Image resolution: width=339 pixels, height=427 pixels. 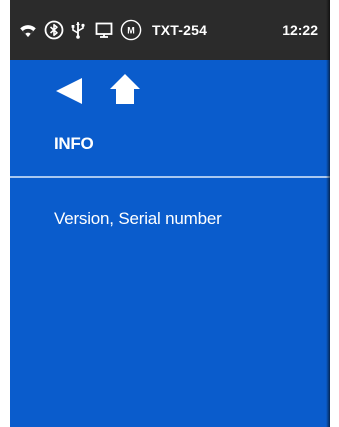 I want to click on home-button, so click(x=125, y=89).